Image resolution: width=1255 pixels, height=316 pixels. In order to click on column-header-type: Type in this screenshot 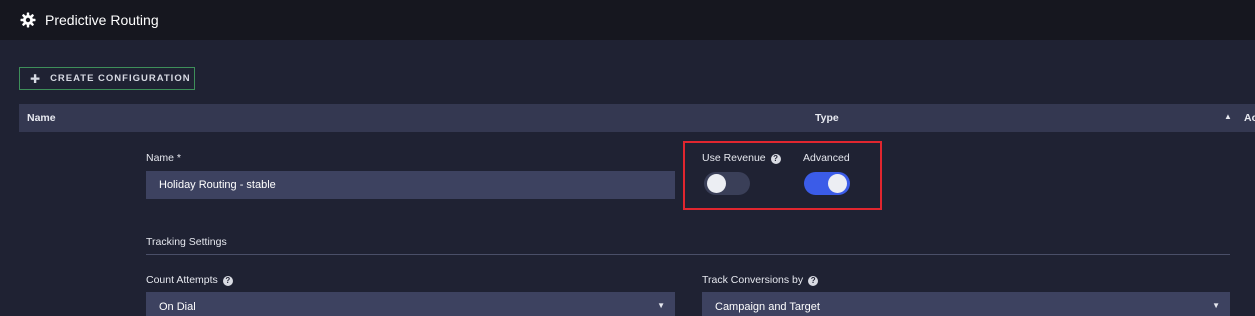, I will do `click(827, 118)`.